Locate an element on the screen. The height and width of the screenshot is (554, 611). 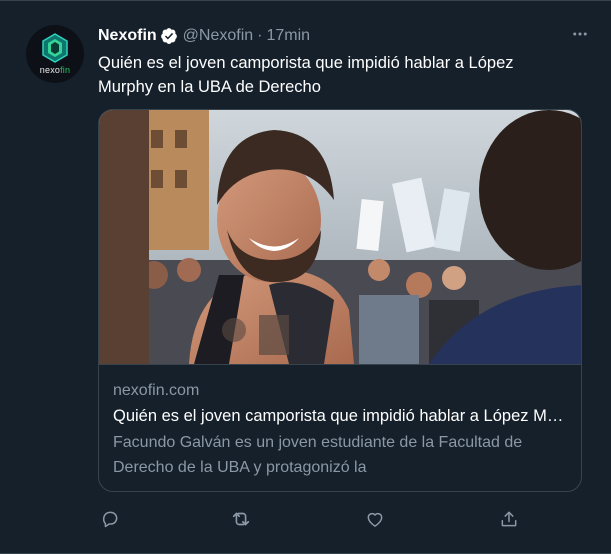
tweet-timestamp: 17min is located at coordinates (289, 36).